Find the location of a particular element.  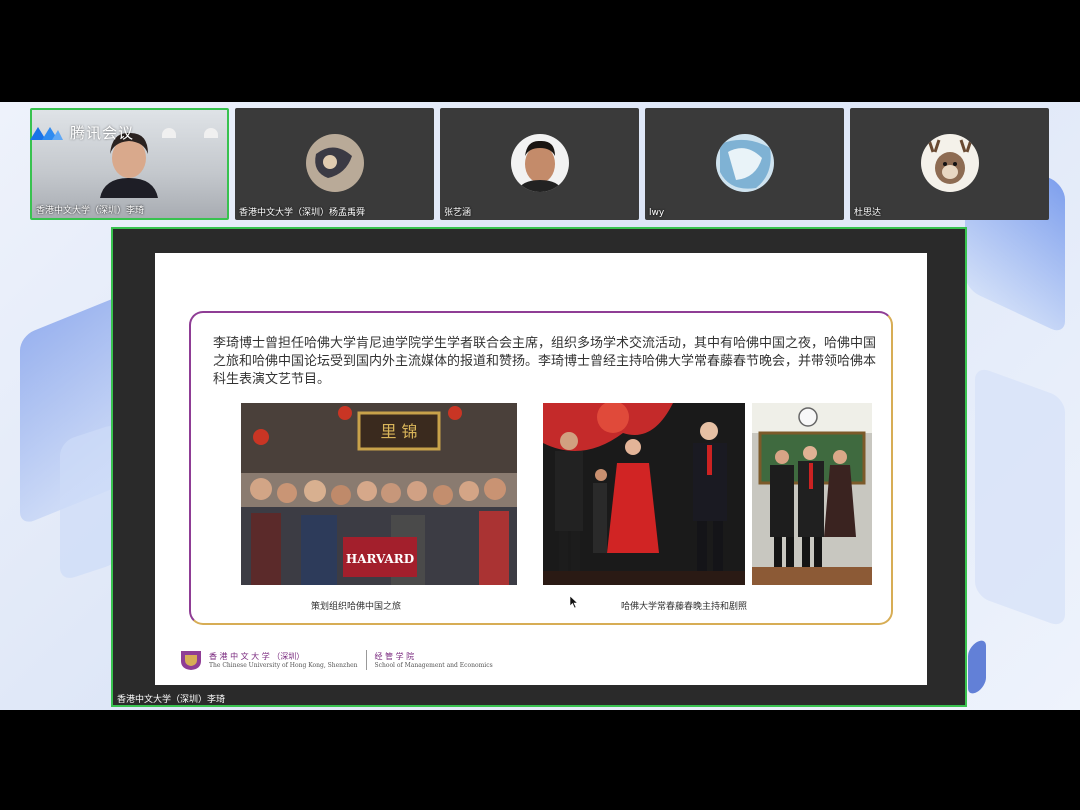

participant-name: lwy is located at coordinates (657, 213).